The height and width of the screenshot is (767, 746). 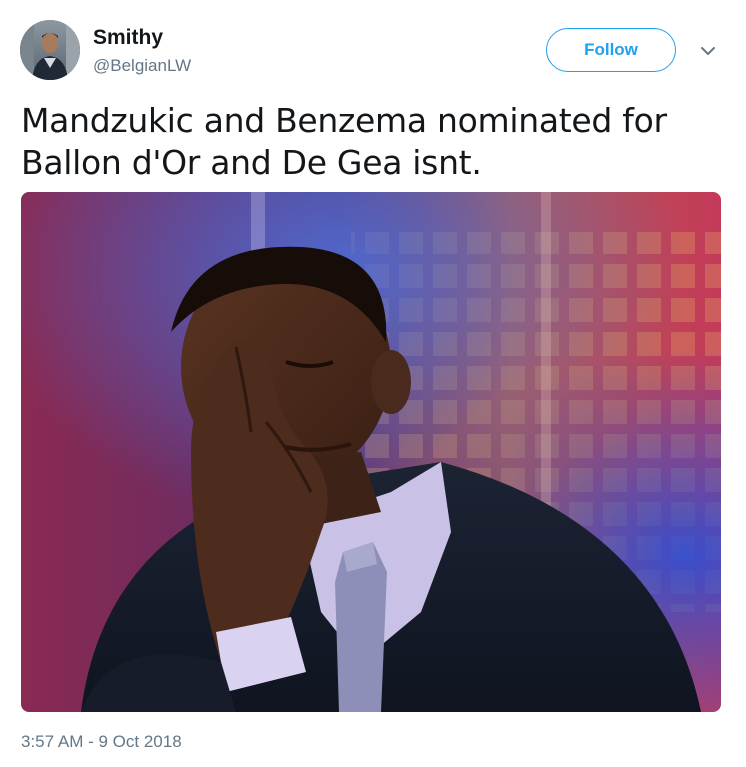 What do you see at coordinates (611, 50) in the screenshot?
I see `follow-button: Follow` at bounding box center [611, 50].